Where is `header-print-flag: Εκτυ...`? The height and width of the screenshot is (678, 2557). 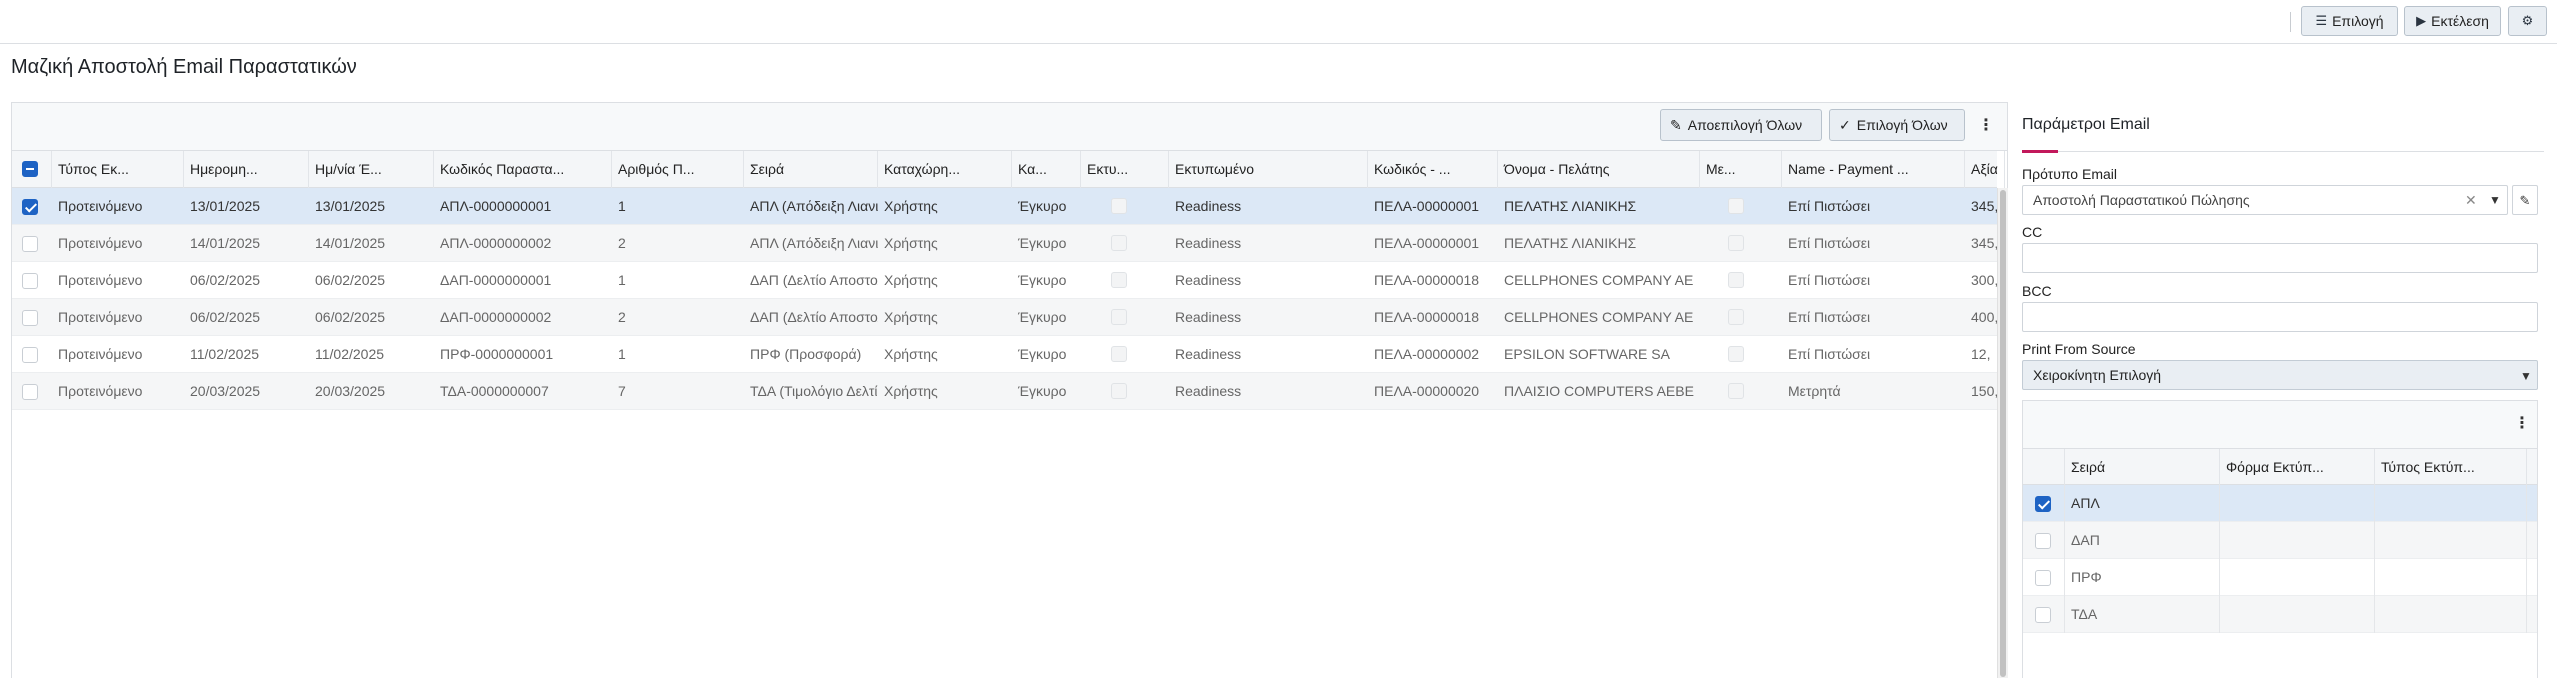
header-print-flag: Εκτυ... is located at coordinates (1125, 169).